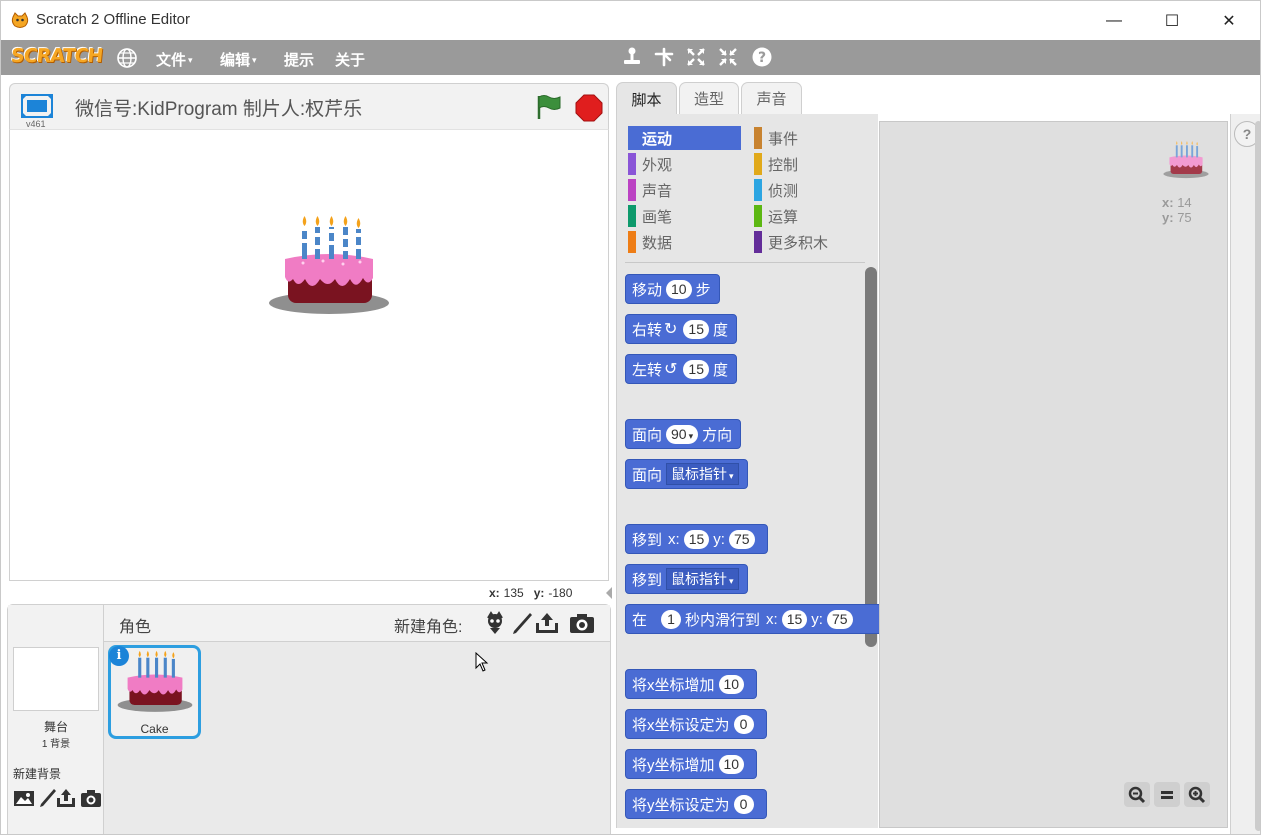  Describe the element at coordinates (119, 656) in the screenshot. I see `sprite-info-icon: i` at that location.